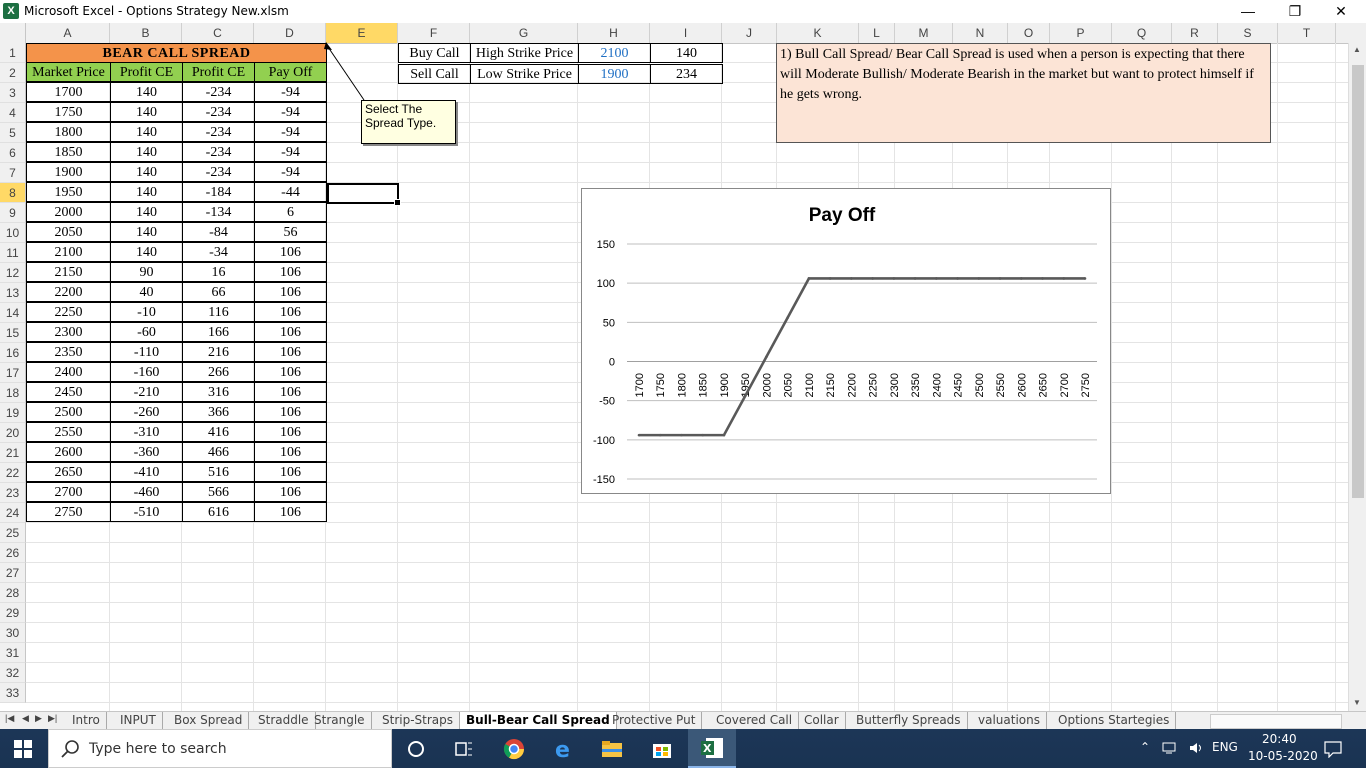 The width and height of the screenshot is (1366, 768). I want to click on column-header-T: T, so click(1307, 33).